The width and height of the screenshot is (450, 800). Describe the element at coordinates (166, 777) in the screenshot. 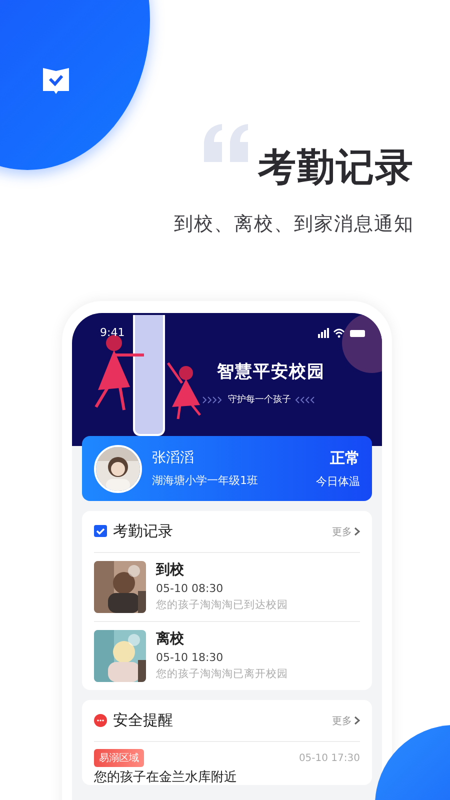

I see `alert-message: 您的孩子在金兰水库附近` at that location.